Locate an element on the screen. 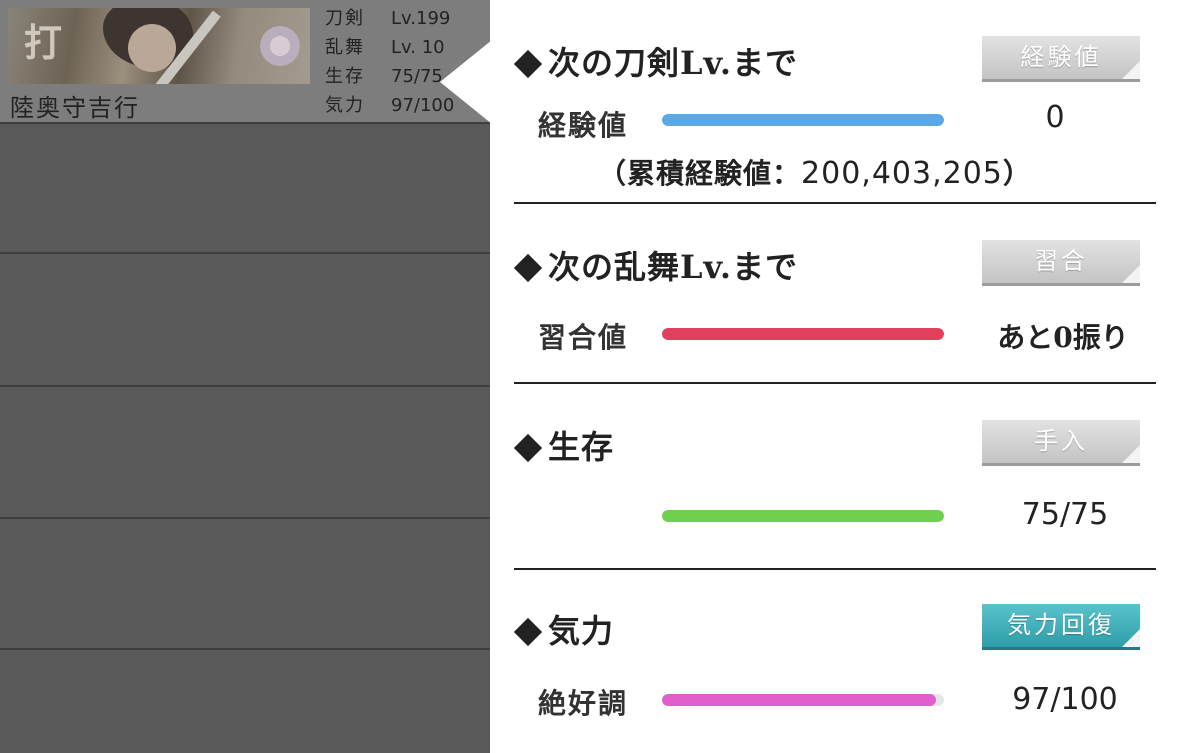  stat-value: 75/75 is located at coordinates (417, 76).